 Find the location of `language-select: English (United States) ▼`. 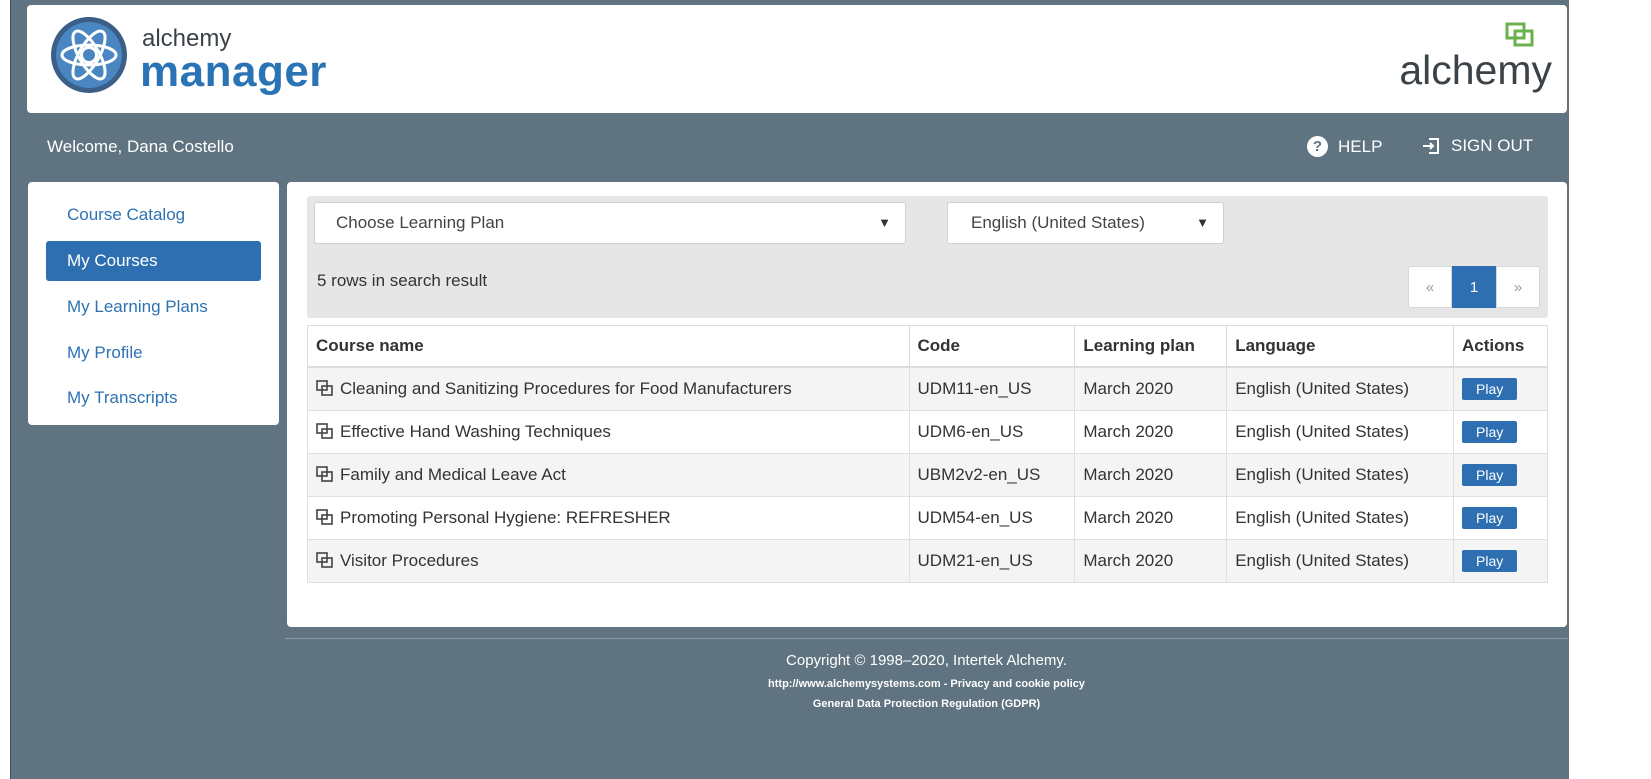

language-select: English (United States) ▼ is located at coordinates (1085, 223).